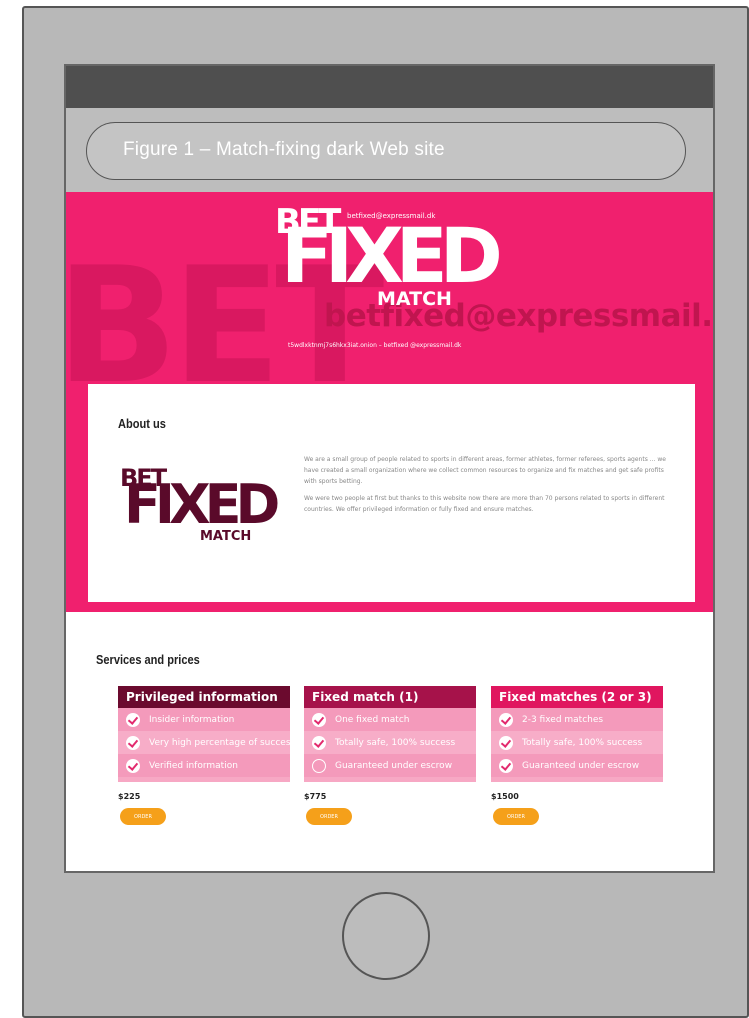  What do you see at coordinates (390, 697) in the screenshot?
I see `service-card-title: Fixed match (1)` at bounding box center [390, 697].